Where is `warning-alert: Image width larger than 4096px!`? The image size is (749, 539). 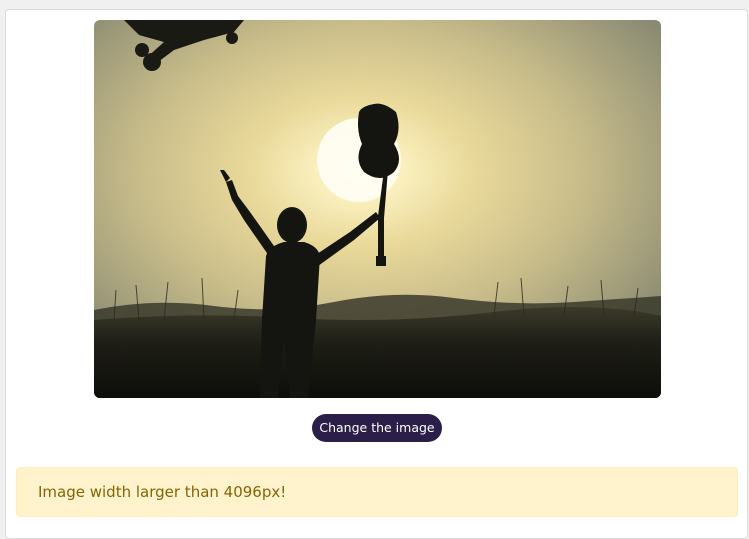
warning-alert: Image width larger than 4096px! is located at coordinates (377, 492).